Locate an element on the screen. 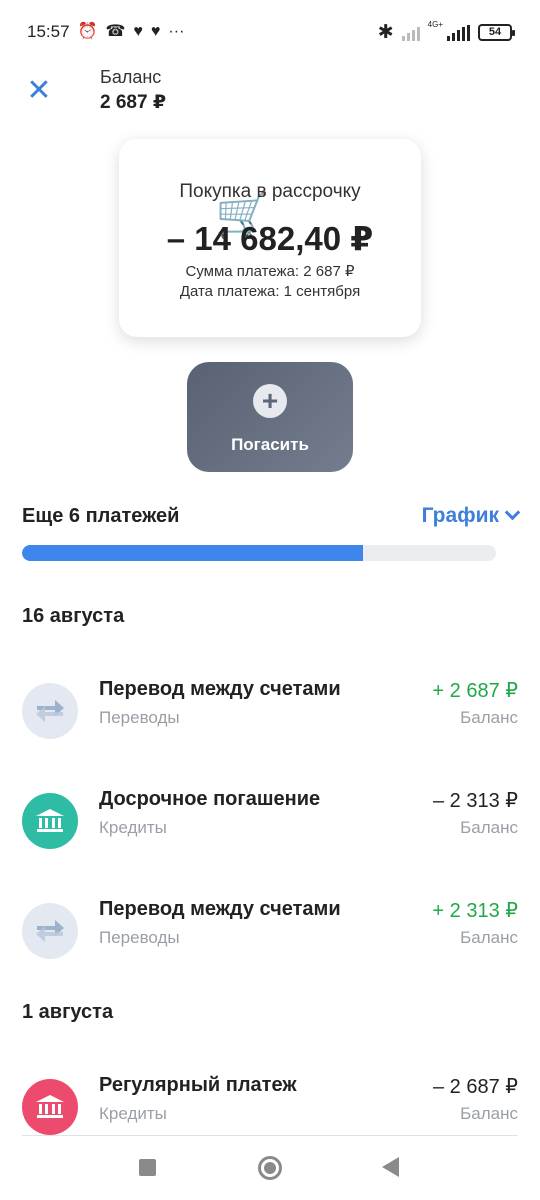 Image resolution: width=540 pixels, height=1200 pixels. status-left: 15:57 ⏰ ☎ ♥ ♥ ··· is located at coordinates (105, 32).